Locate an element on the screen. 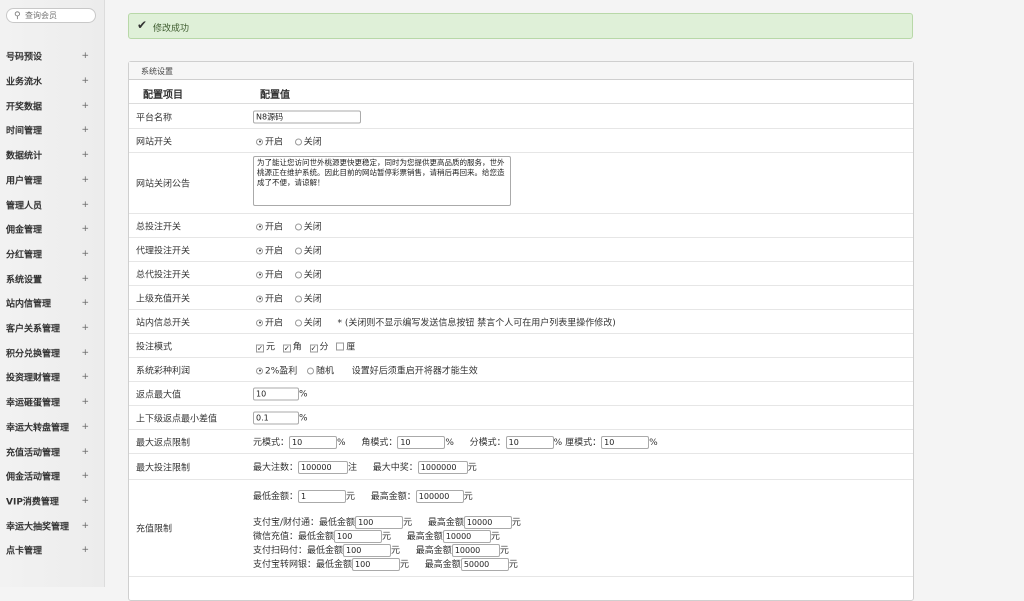 The width and height of the screenshot is (1024, 601). sidebar-item: VIP消费管理 + is located at coordinates (52, 501).